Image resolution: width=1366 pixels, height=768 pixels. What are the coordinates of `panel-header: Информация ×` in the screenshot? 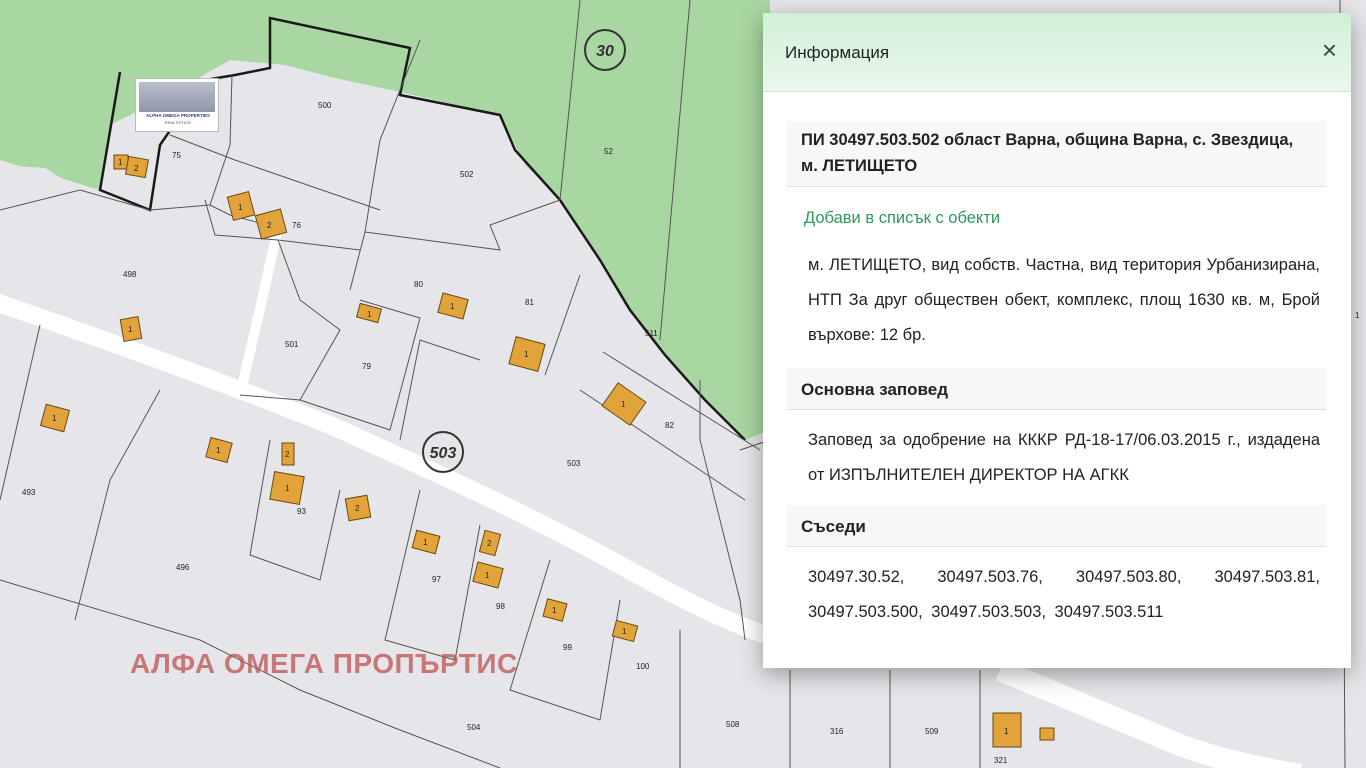 It's located at (1057, 52).